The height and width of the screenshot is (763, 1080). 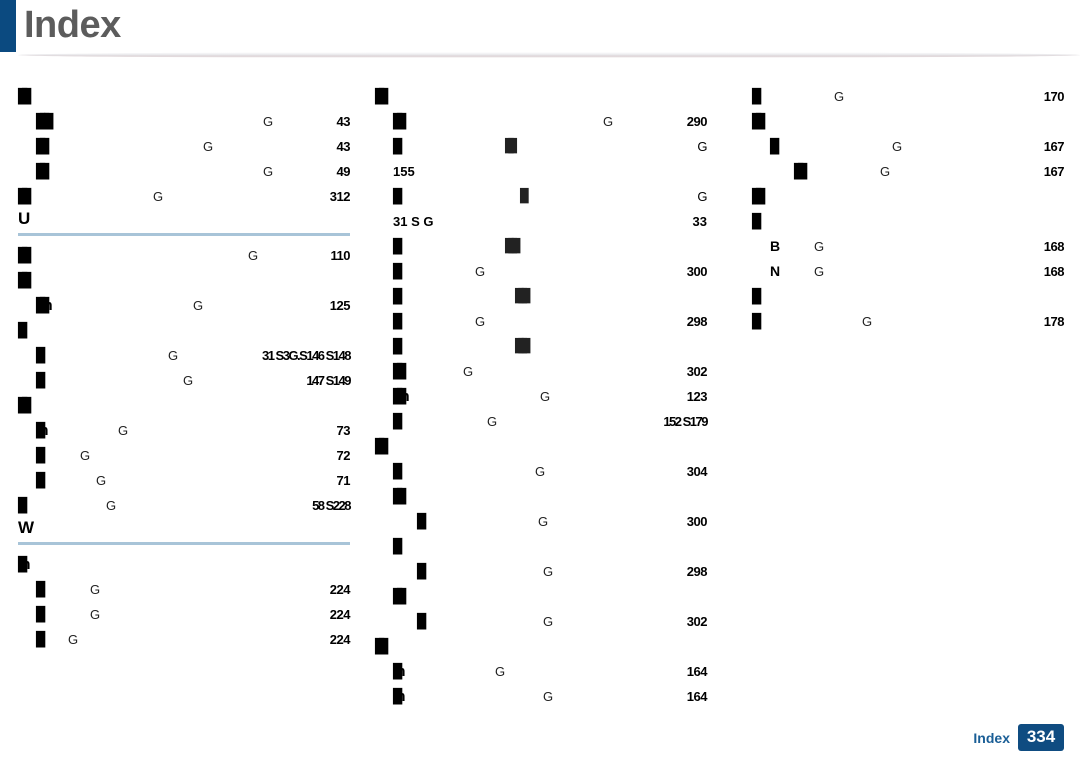 I want to click on index-entry-page-number: 152 S179, so click(x=685, y=421).